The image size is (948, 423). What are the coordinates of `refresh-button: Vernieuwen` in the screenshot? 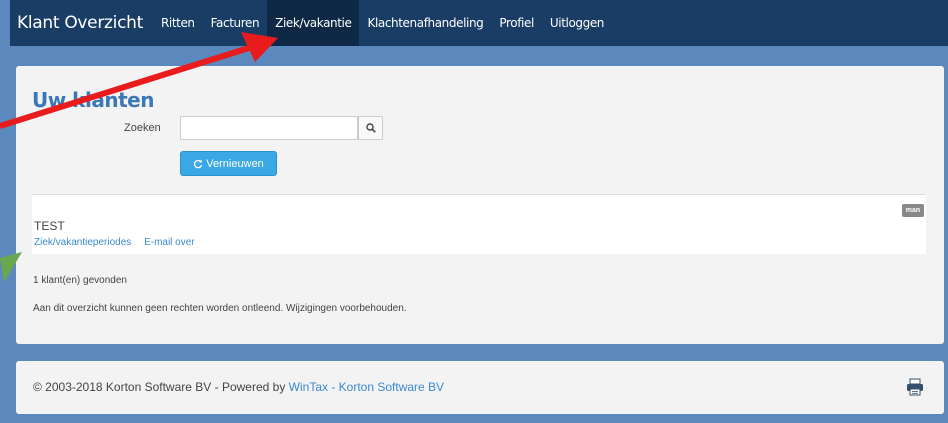 It's located at (228, 163).